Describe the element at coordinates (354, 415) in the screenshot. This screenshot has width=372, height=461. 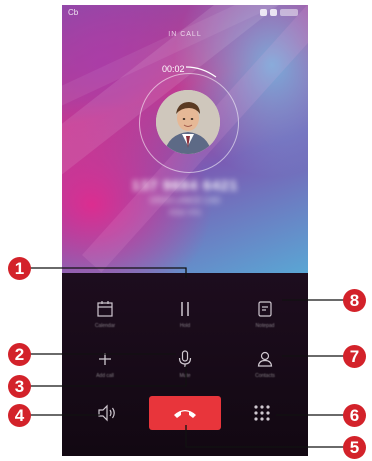
I see `callout-6: 6` at that location.